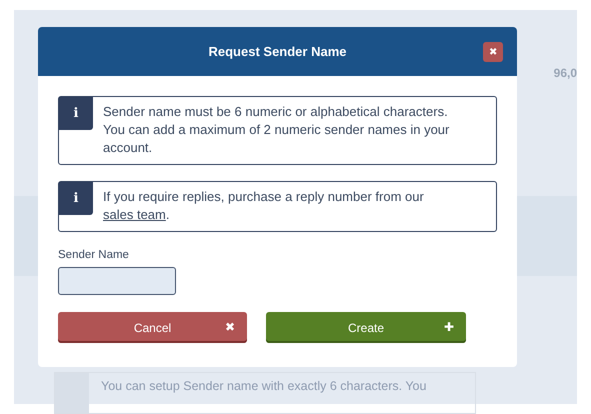 The image size is (591, 414). I want to click on sender-name-field, so click(117, 281).